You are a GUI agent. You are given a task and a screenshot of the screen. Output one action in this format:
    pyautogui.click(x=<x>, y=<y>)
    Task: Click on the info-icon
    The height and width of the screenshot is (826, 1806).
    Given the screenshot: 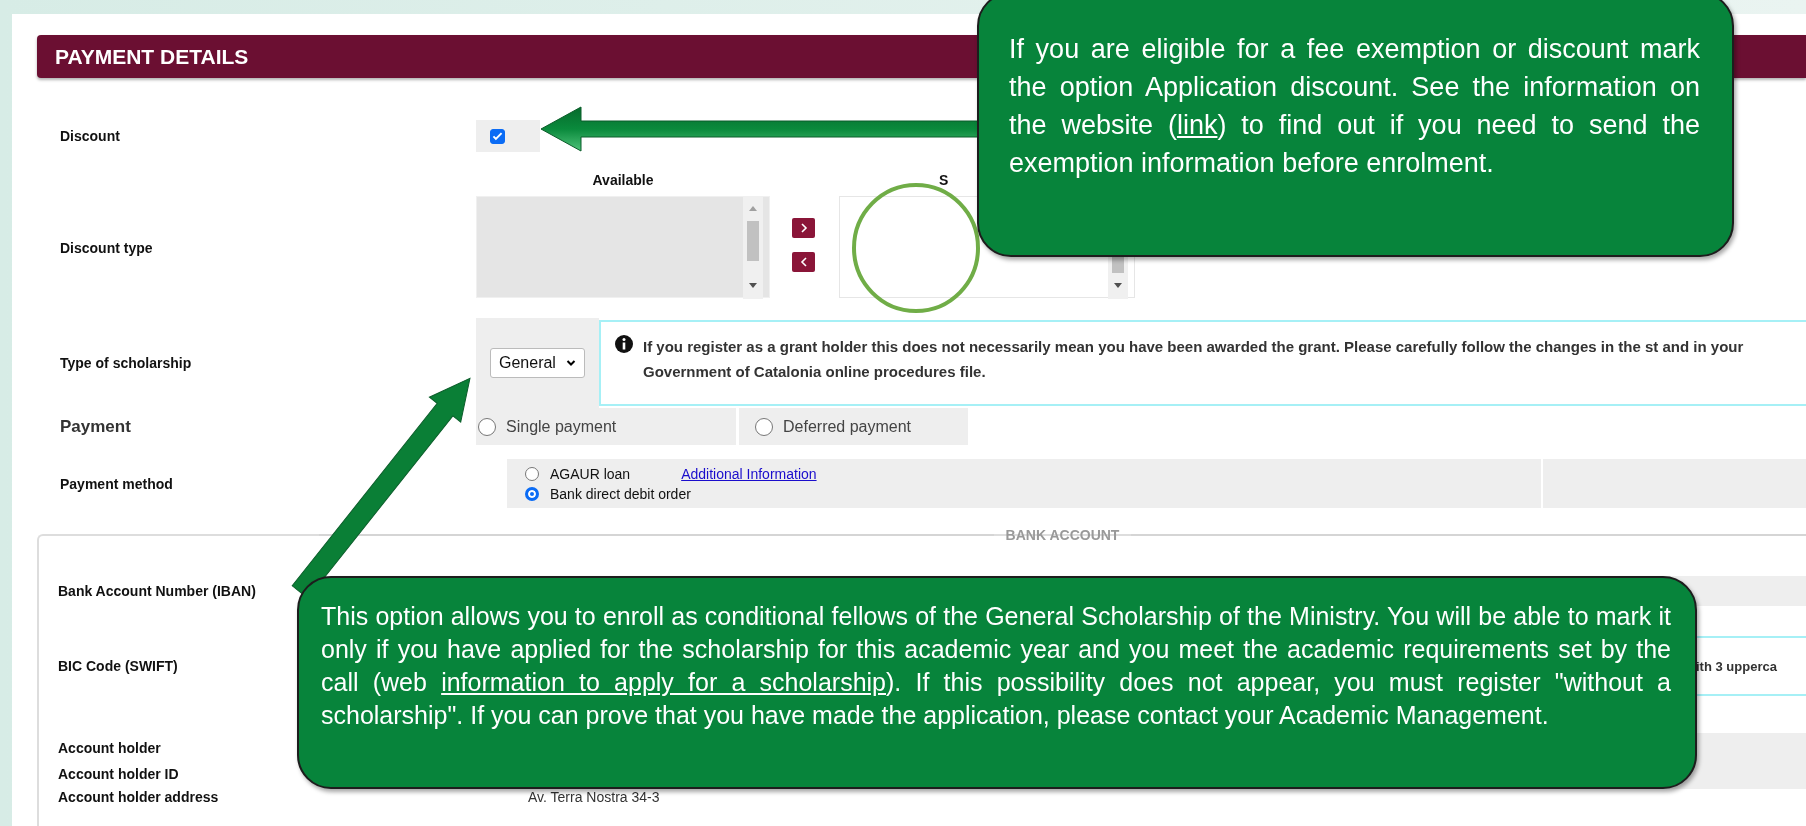 What is the action you would take?
    pyautogui.click(x=624, y=344)
    